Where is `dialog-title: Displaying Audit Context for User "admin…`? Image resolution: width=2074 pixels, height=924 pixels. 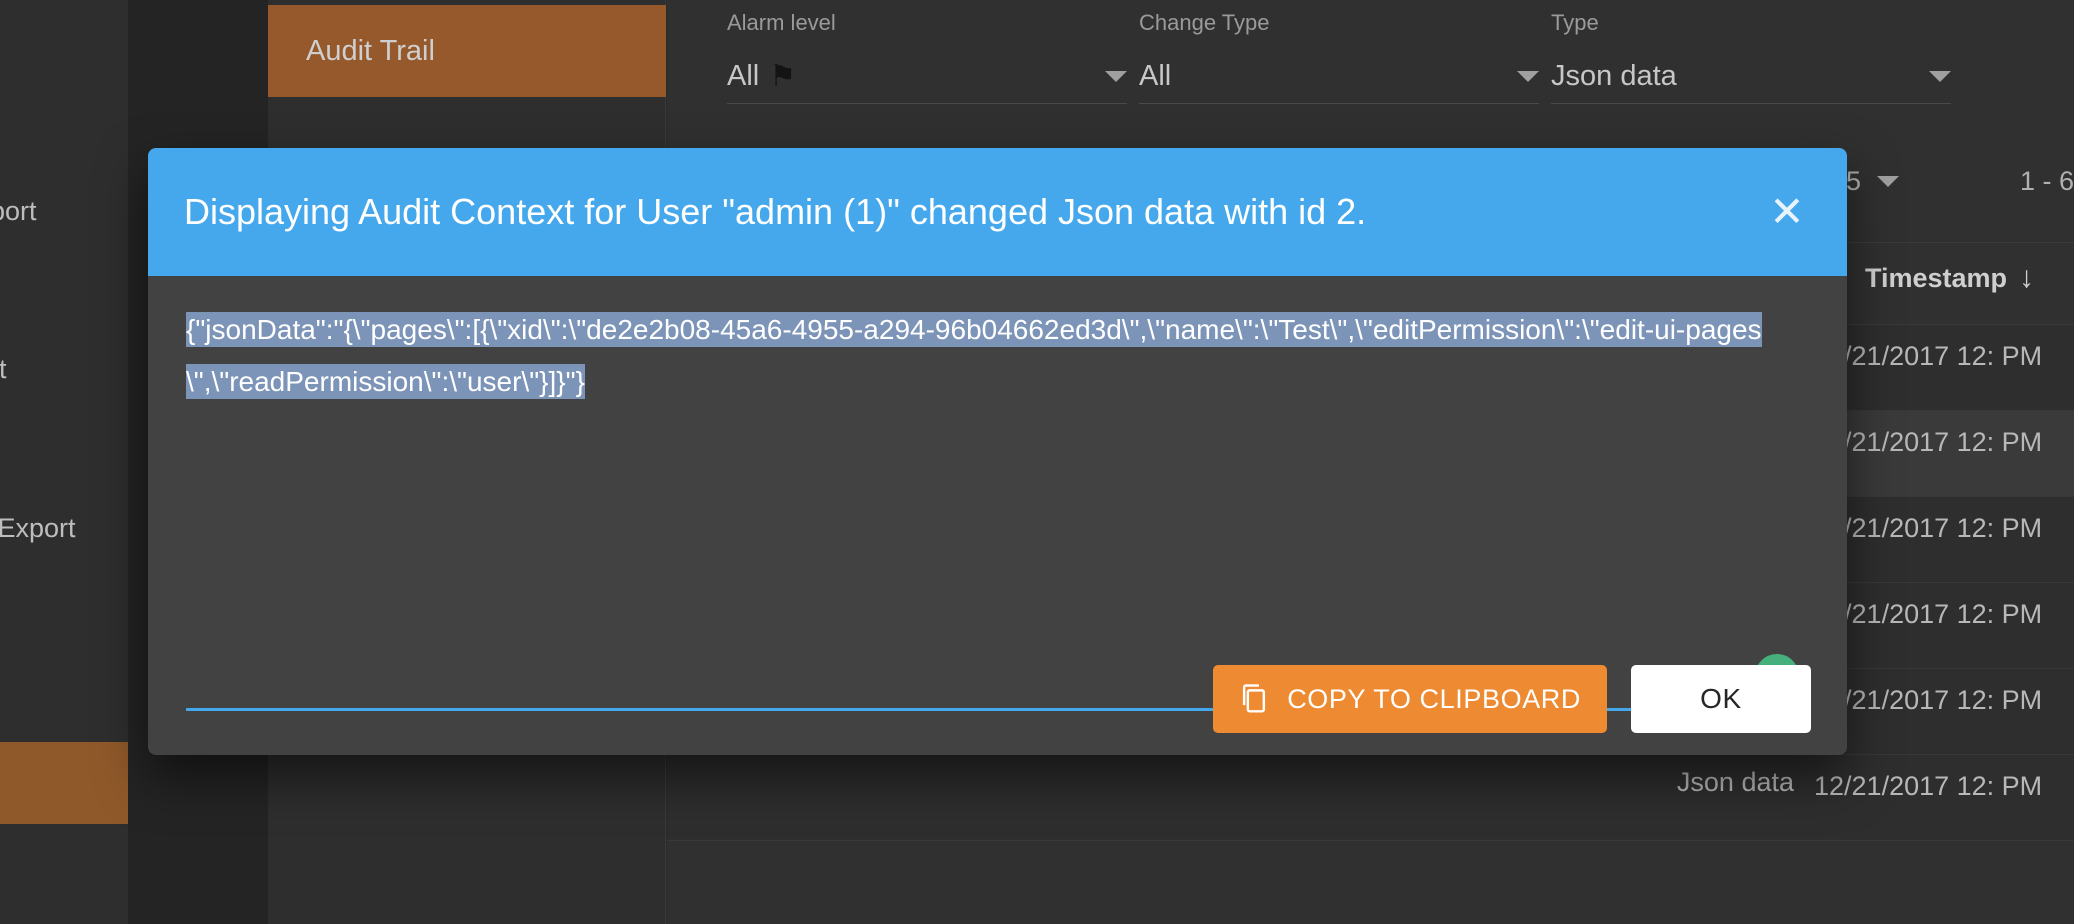 dialog-title: Displaying Audit Context for User "admin… is located at coordinates (775, 211).